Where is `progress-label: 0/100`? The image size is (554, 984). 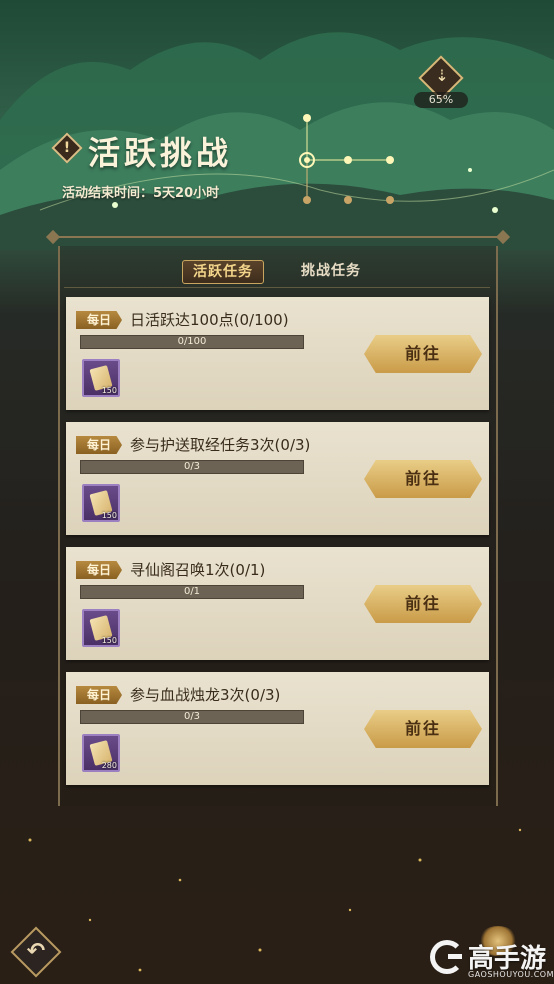
progress-label: 0/100 is located at coordinates (192, 341).